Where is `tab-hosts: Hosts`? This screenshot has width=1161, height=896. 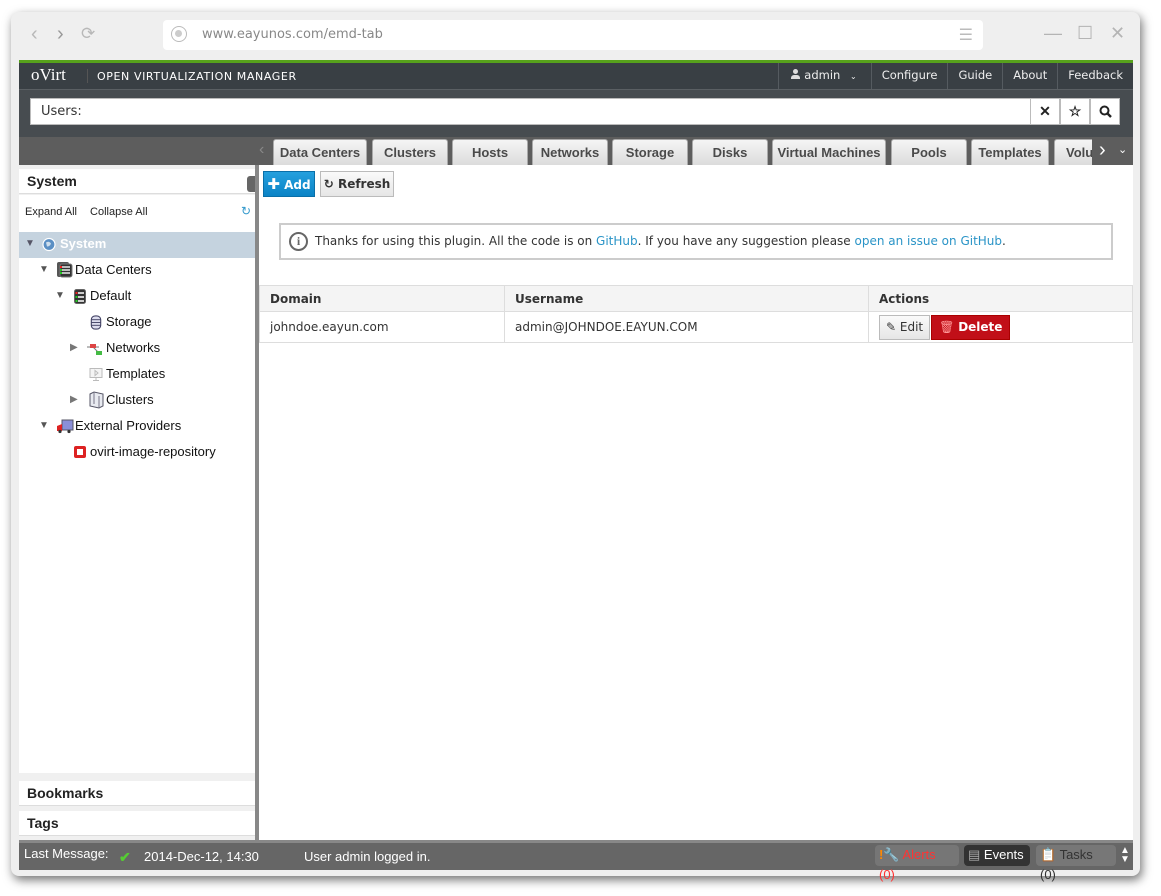 tab-hosts: Hosts is located at coordinates (490, 152).